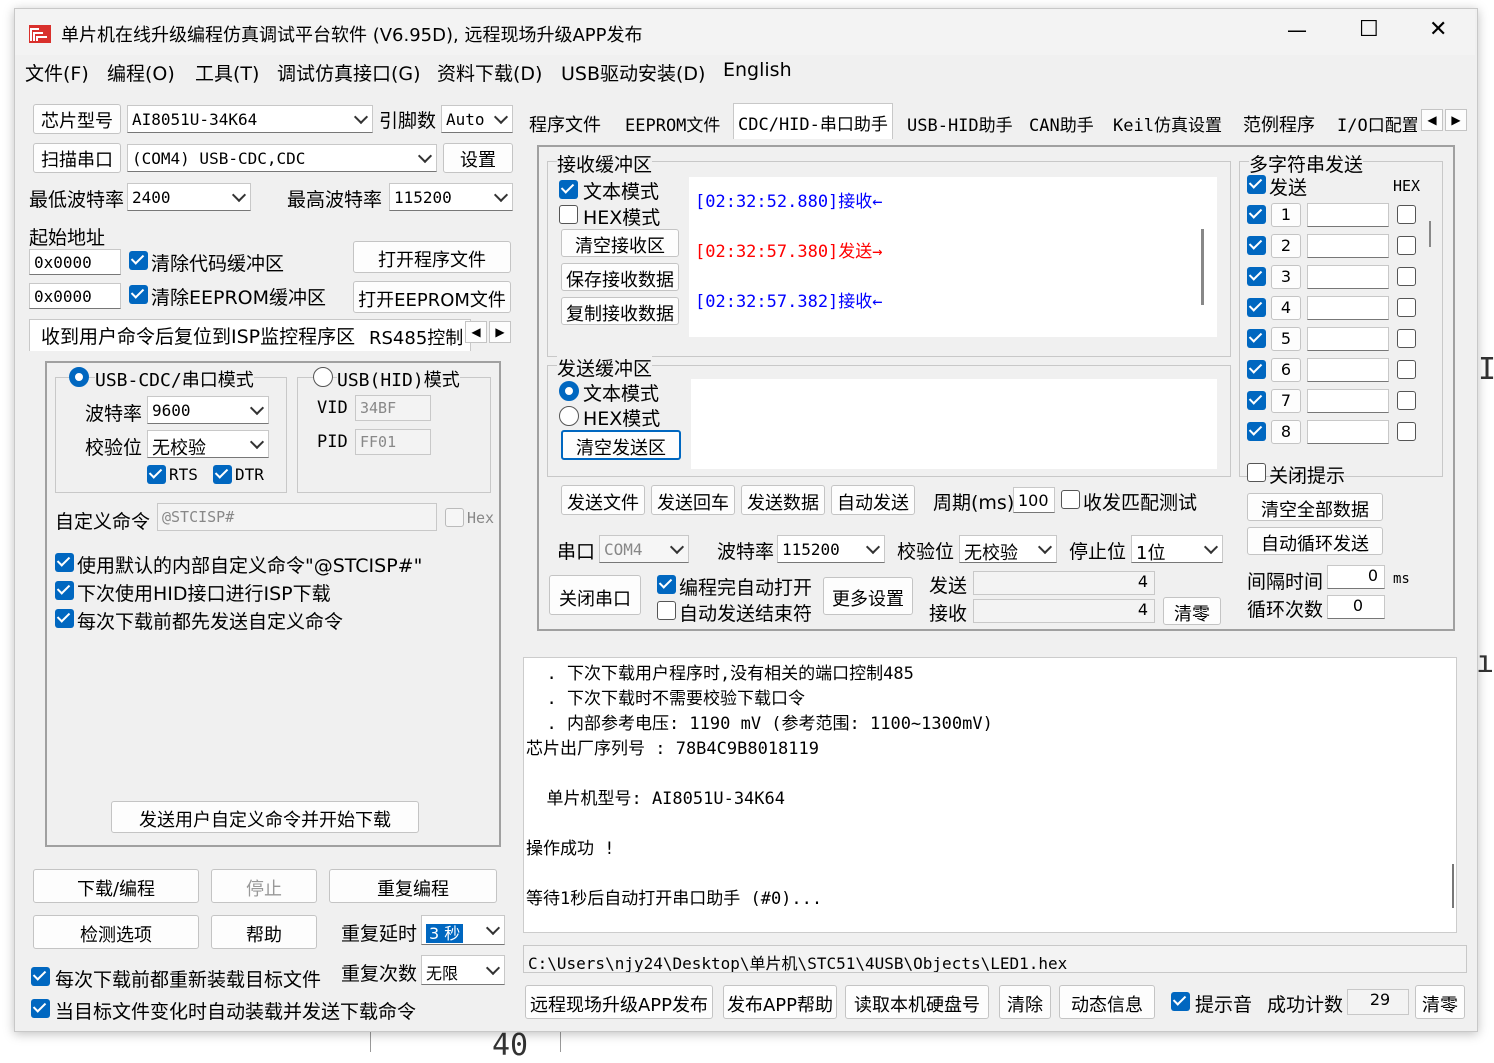 Image resolution: width=1494 pixels, height=1063 pixels. I want to click on chip-model-select: AI8051U-34K64, so click(250, 119).